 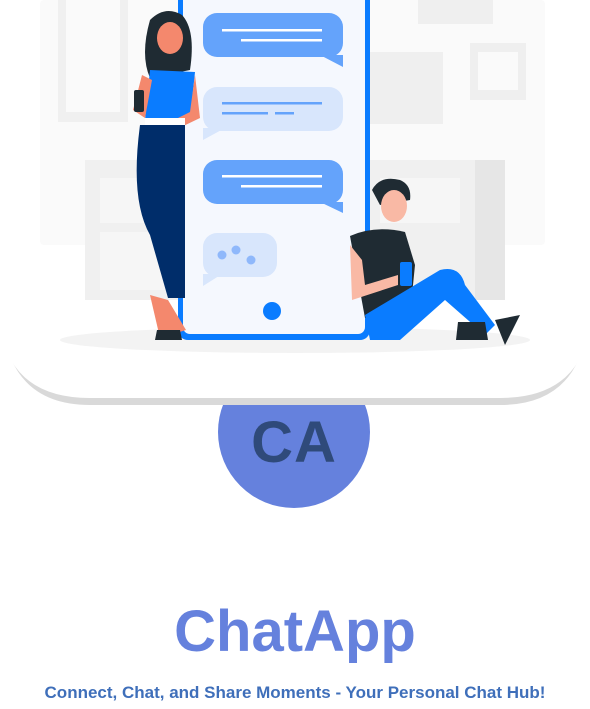 What do you see at coordinates (272, 311) in the screenshot?
I see `home-button` at bounding box center [272, 311].